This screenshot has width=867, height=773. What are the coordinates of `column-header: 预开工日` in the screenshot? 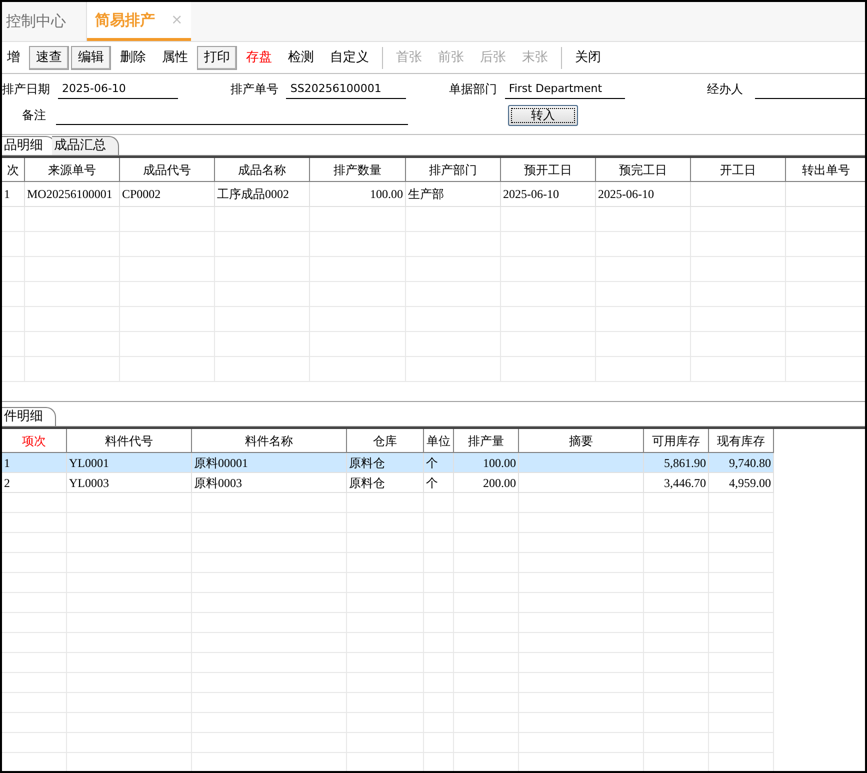 It's located at (548, 170).